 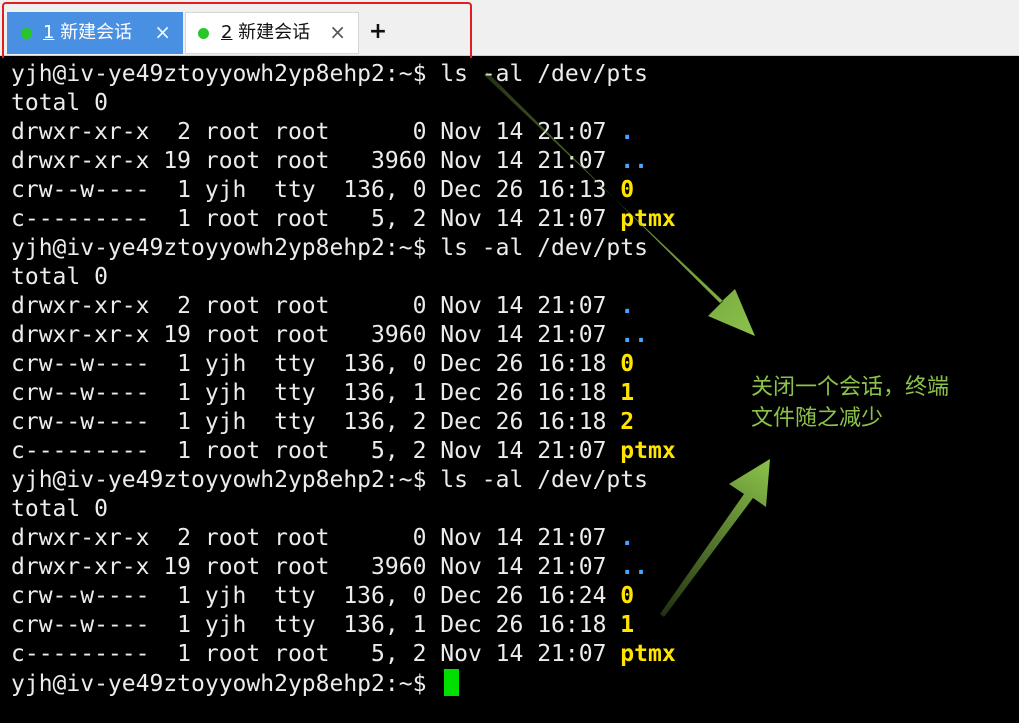 I want to click on output-text: crw--w---- 1 yjh tty 136, 0 Dec 26 16:18, so click(x=316, y=364).